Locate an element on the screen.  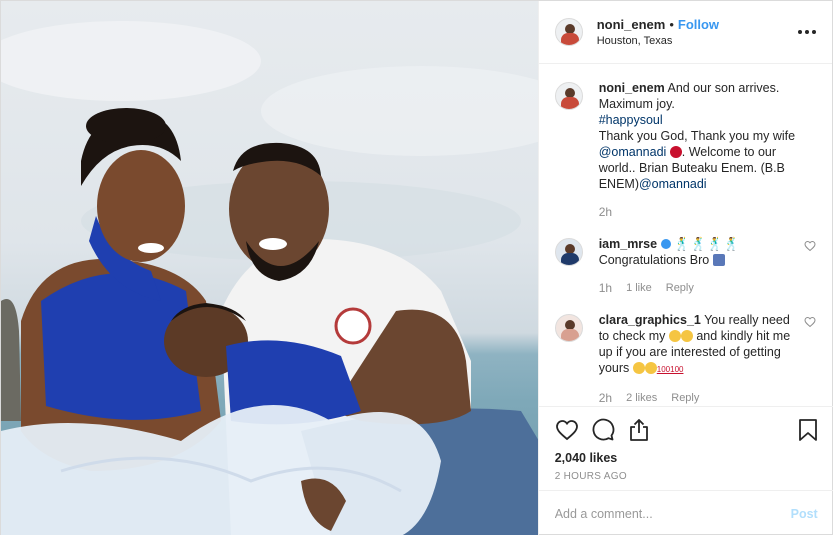
caption-line2: Thank you God, Thank you my wife is located at coordinates (697, 136).